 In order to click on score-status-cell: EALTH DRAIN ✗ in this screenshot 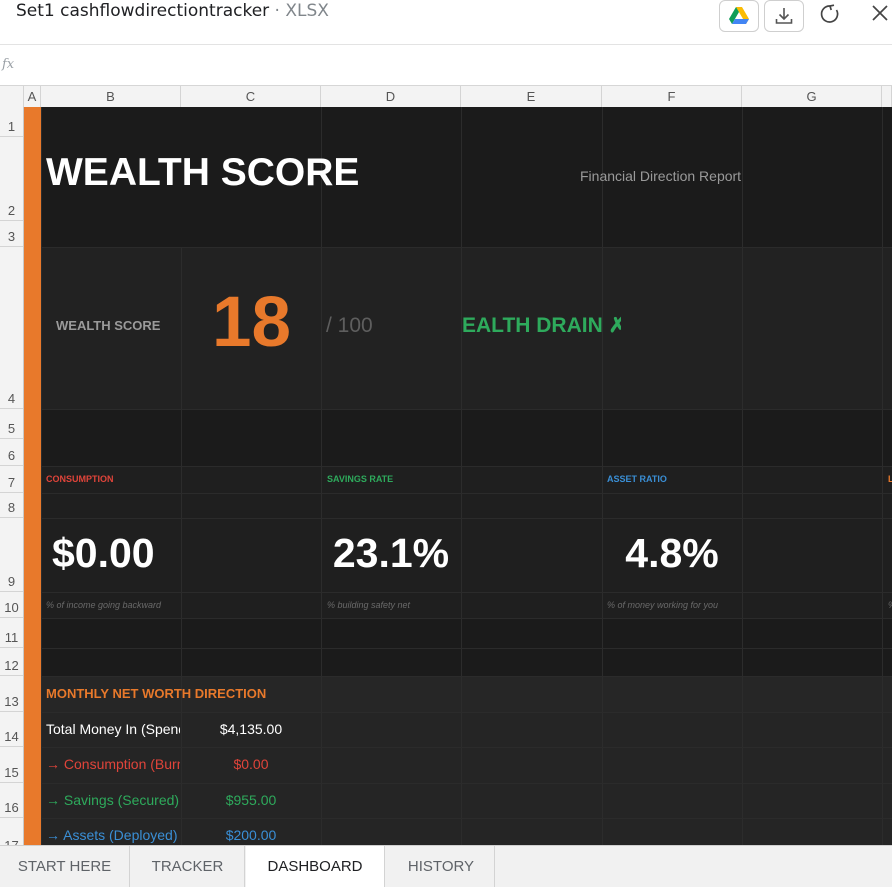, I will do `click(541, 327)`.